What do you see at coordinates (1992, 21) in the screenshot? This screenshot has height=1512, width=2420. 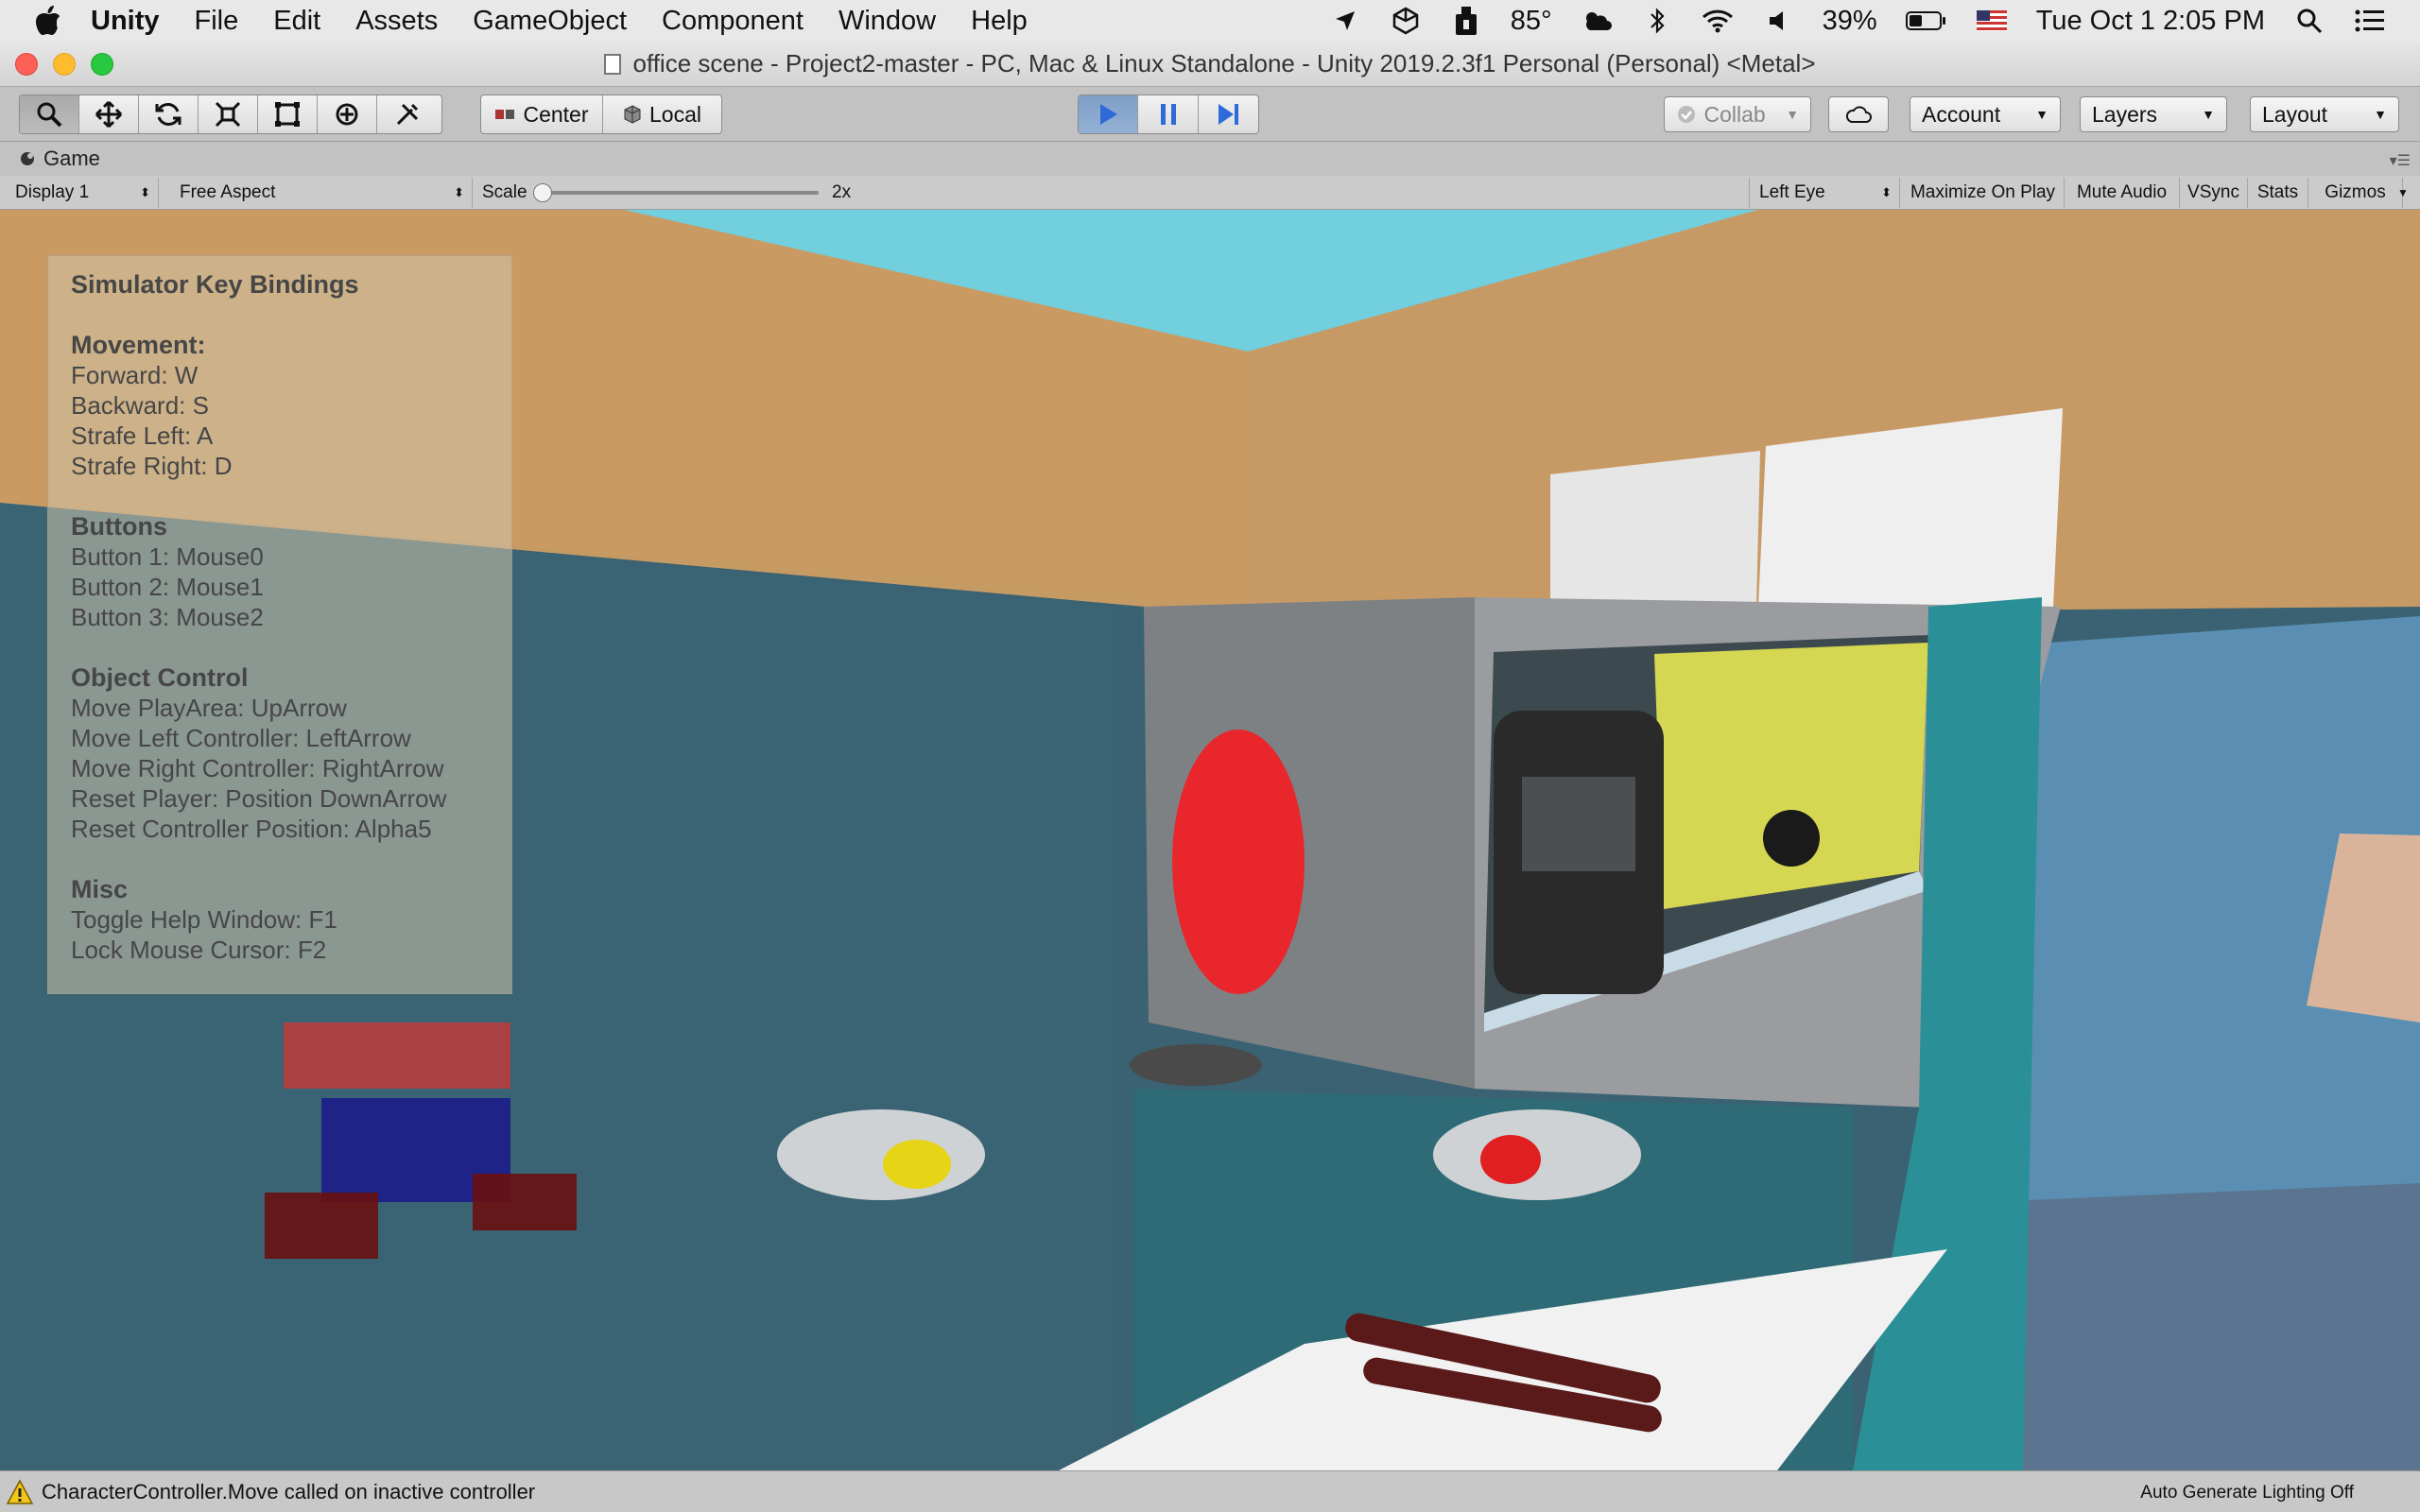 I see `us-flag-icon` at bounding box center [1992, 21].